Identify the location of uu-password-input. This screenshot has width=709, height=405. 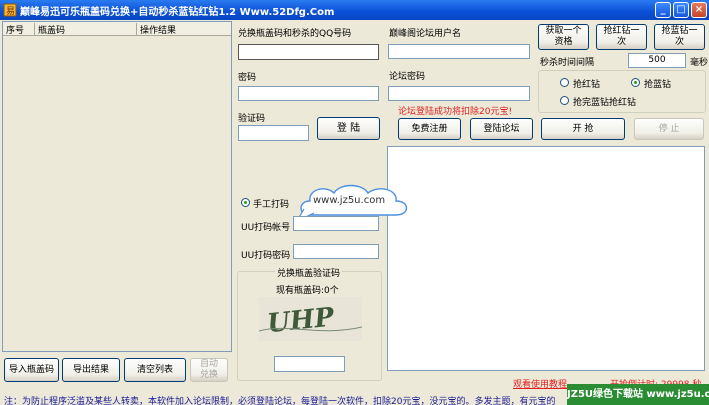
(336, 251).